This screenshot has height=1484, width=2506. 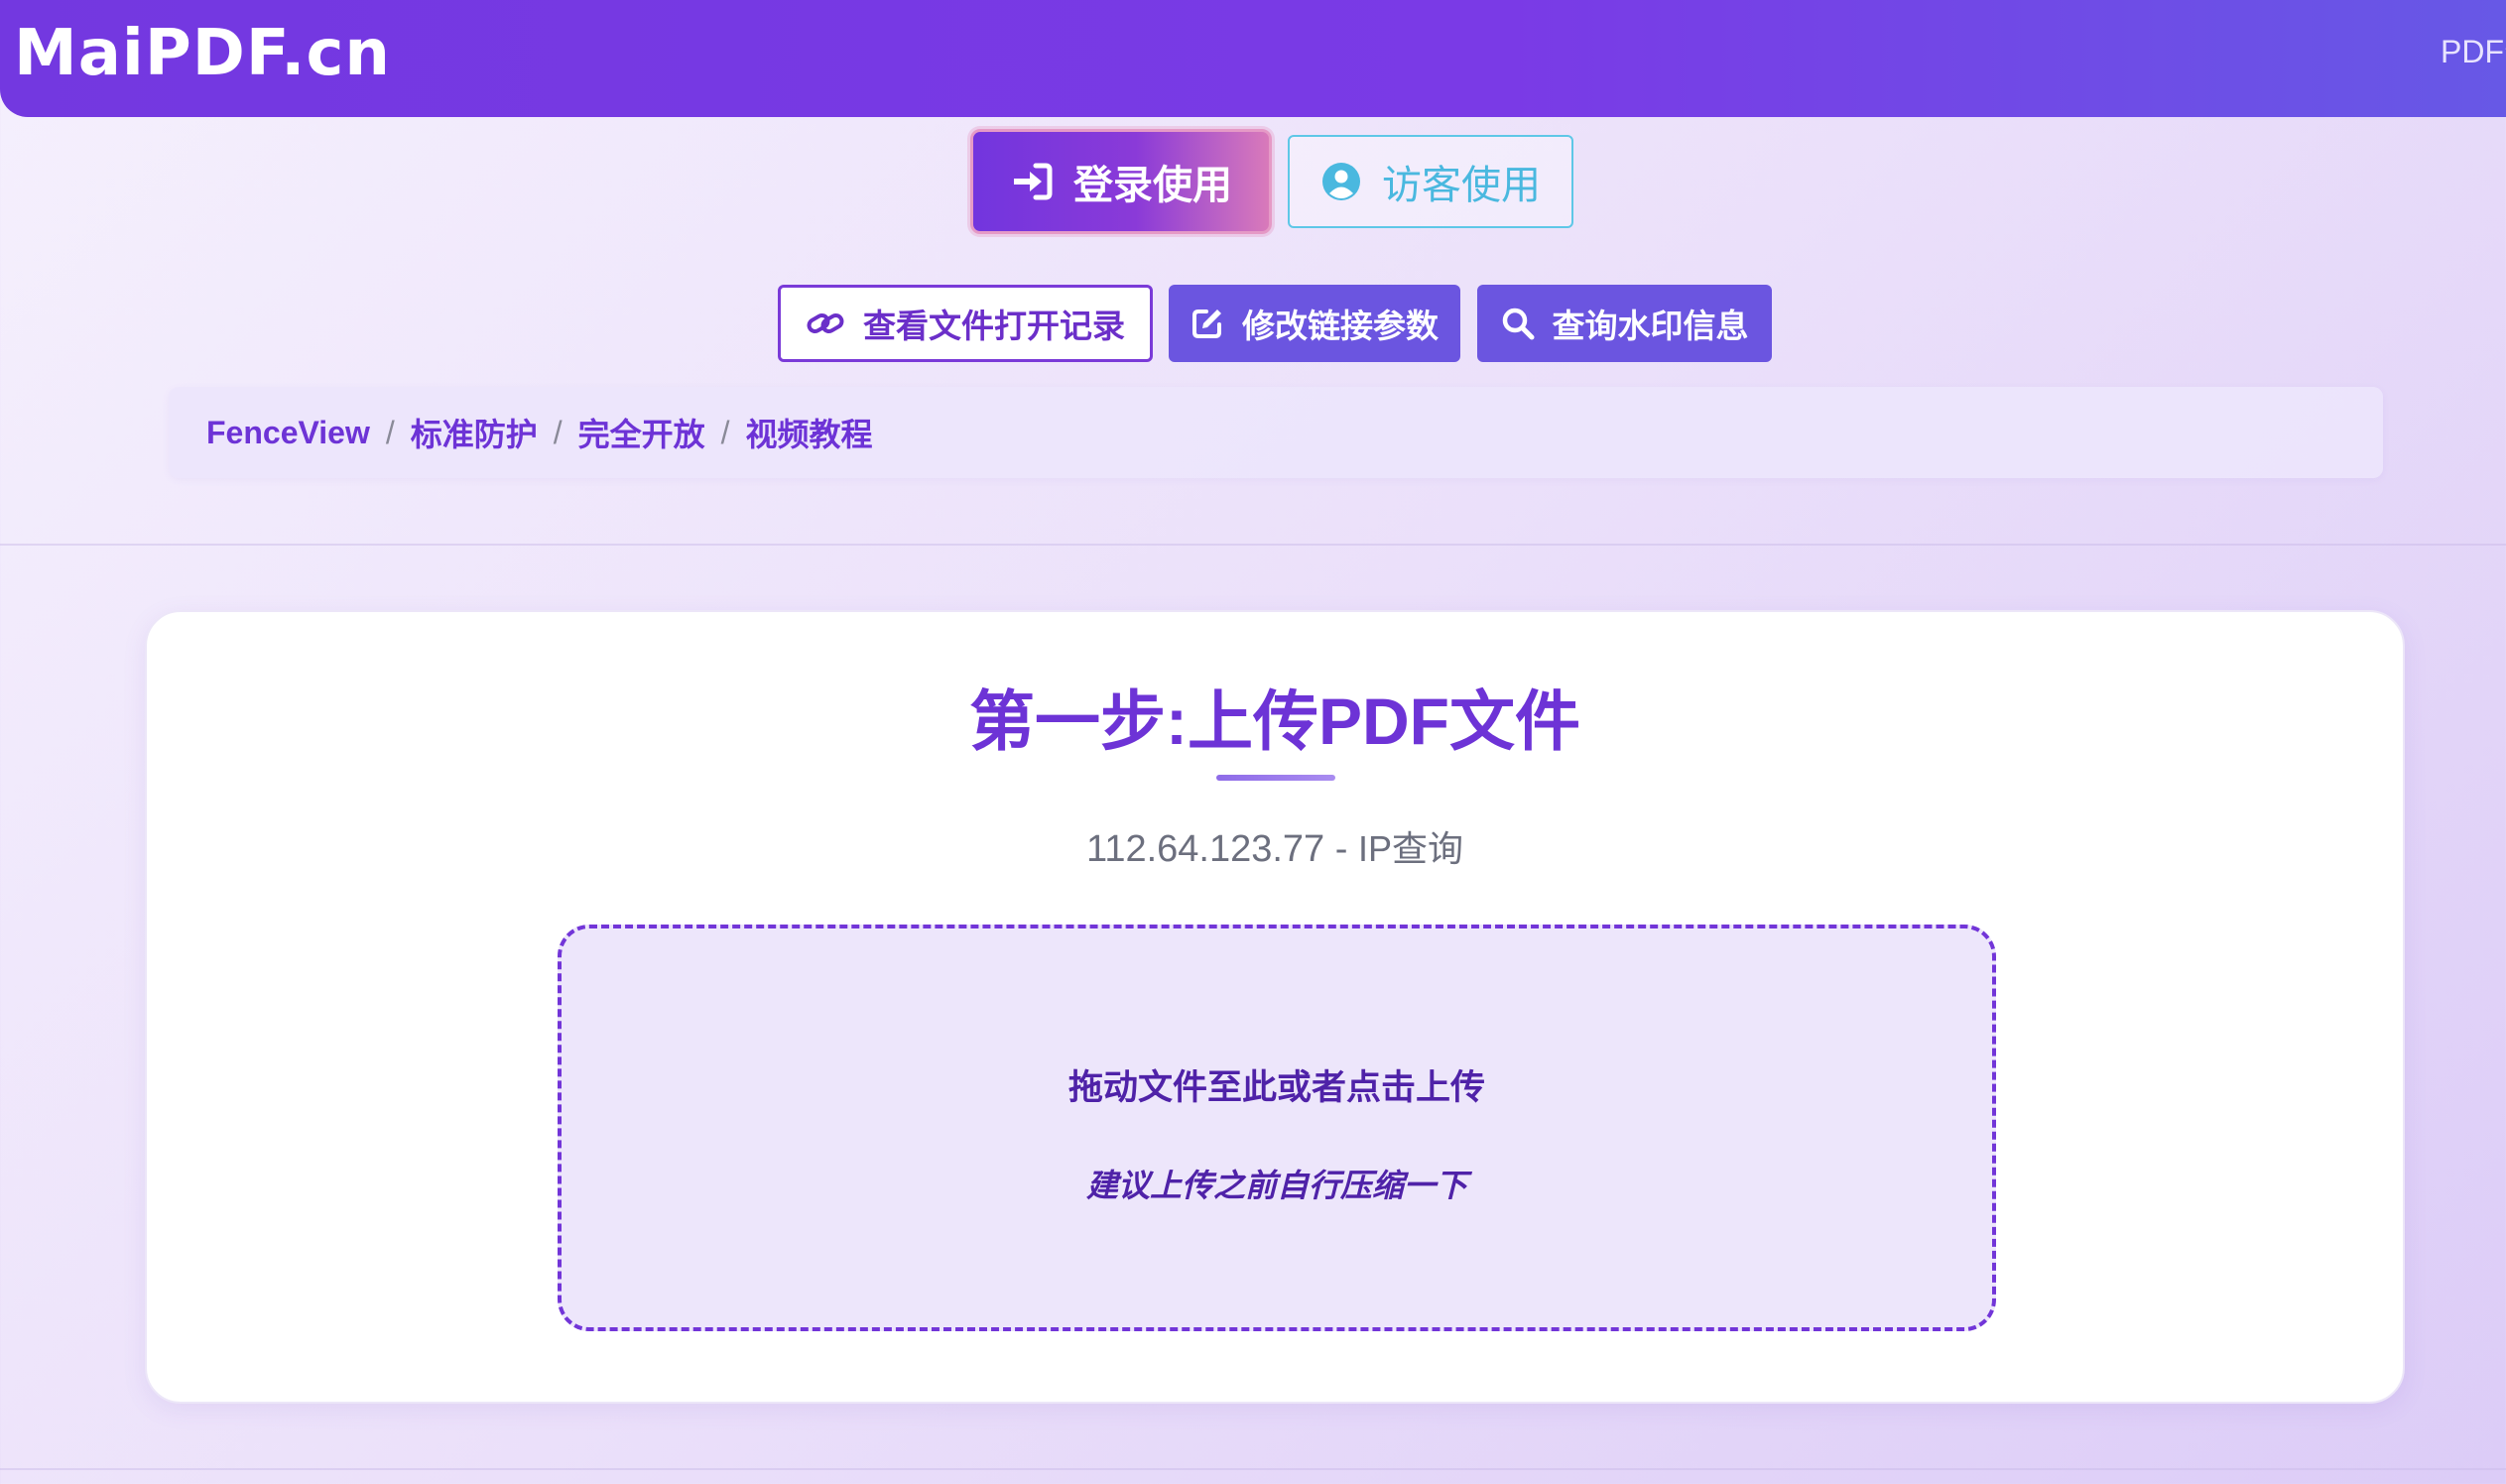 What do you see at coordinates (1341, 326) in the screenshot?
I see `edit-params-label: 修改链接参数` at bounding box center [1341, 326].